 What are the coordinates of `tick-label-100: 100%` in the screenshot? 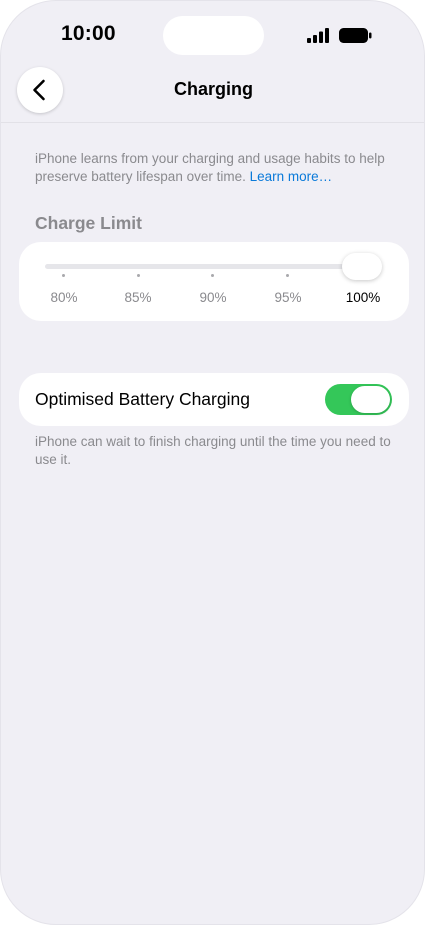 It's located at (363, 297).